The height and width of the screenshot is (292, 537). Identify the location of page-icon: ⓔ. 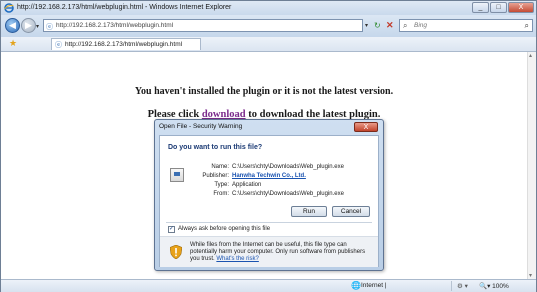
(49, 27).